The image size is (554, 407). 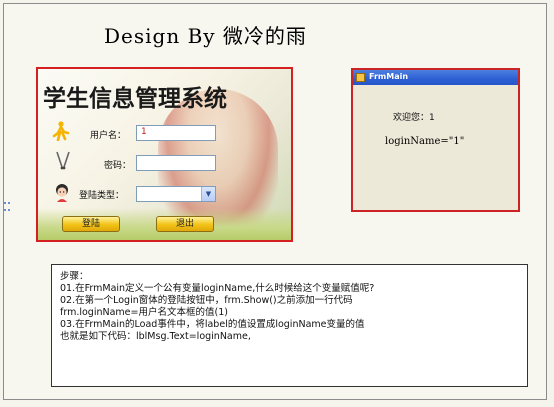 What do you see at coordinates (208, 194) in the screenshot?
I see `chevron-down-icon: ▼` at bounding box center [208, 194].